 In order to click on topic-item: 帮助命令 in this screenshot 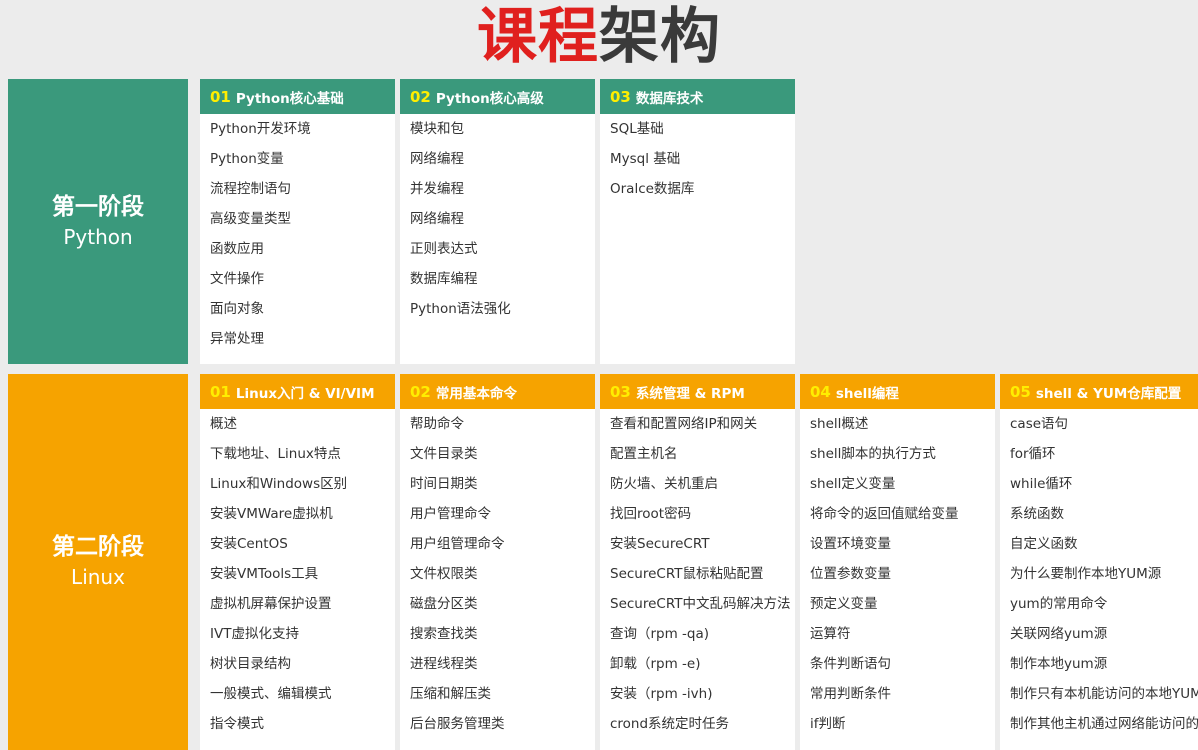, I will do `click(437, 424)`.